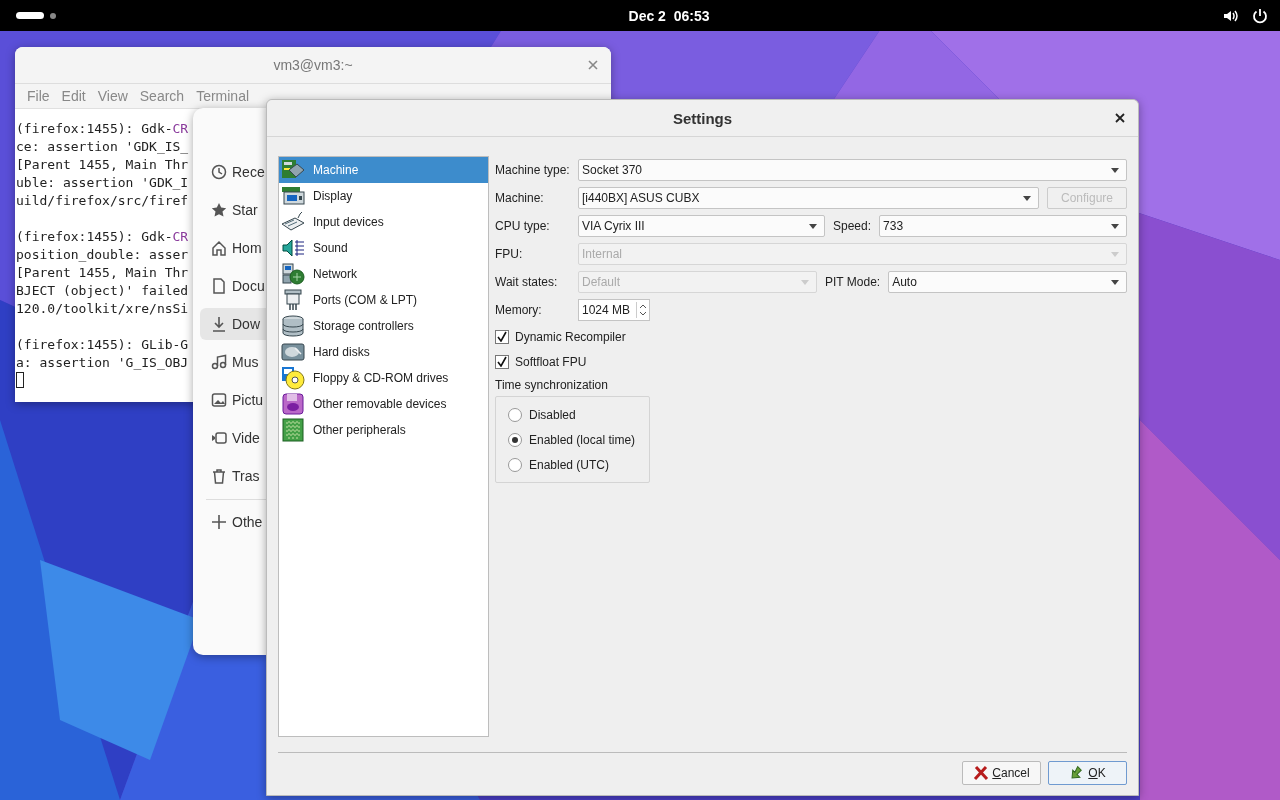 The height and width of the screenshot is (800, 1280). I want to click on trash-icon, so click(219, 476).